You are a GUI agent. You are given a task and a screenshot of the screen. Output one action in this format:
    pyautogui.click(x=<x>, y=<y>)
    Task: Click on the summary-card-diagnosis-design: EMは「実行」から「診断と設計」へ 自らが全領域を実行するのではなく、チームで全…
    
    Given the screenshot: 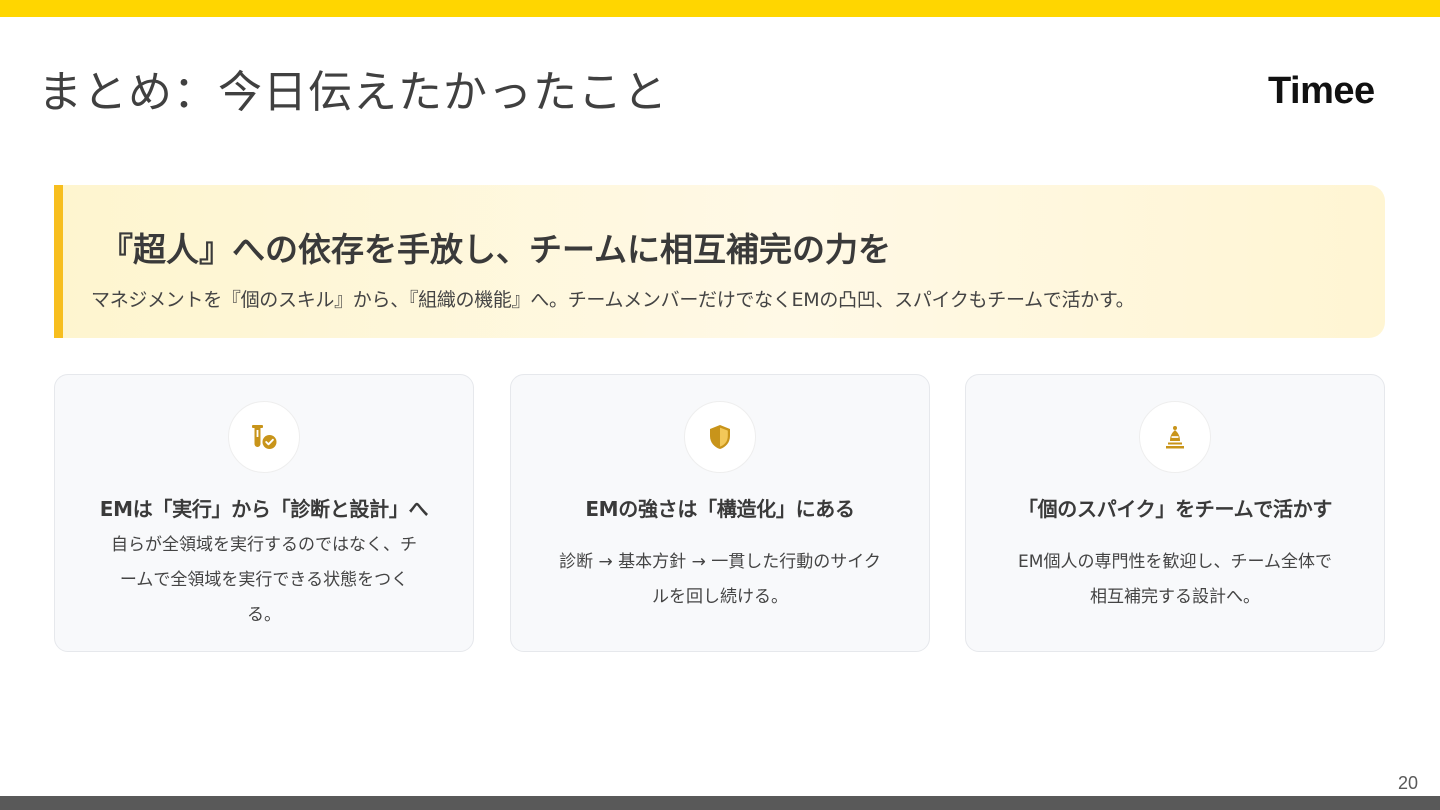 What is the action you would take?
    pyautogui.click(x=264, y=513)
    